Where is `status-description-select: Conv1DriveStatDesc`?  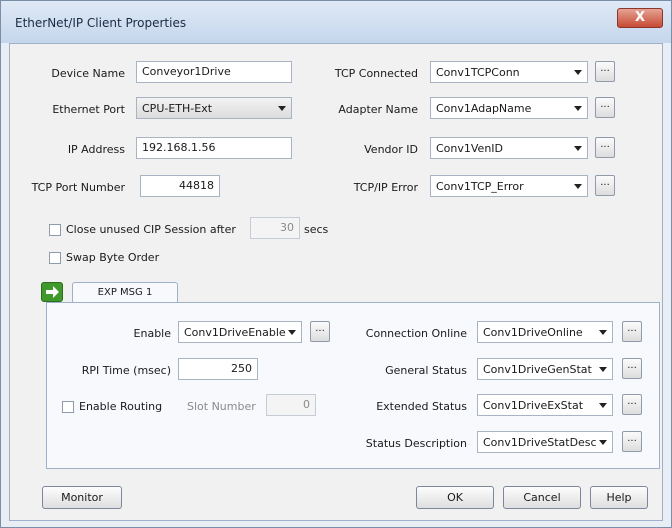 status-description-select: Conv1DriveStatDesc is located at coordinates (545, 442).